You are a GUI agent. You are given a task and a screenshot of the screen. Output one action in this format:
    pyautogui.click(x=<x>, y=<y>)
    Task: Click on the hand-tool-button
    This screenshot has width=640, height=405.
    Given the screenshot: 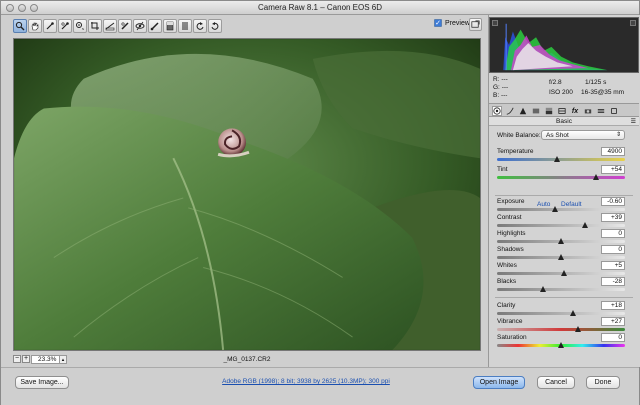 What is the action you would take?
    pyautogui.click(x=35, y=26)
    